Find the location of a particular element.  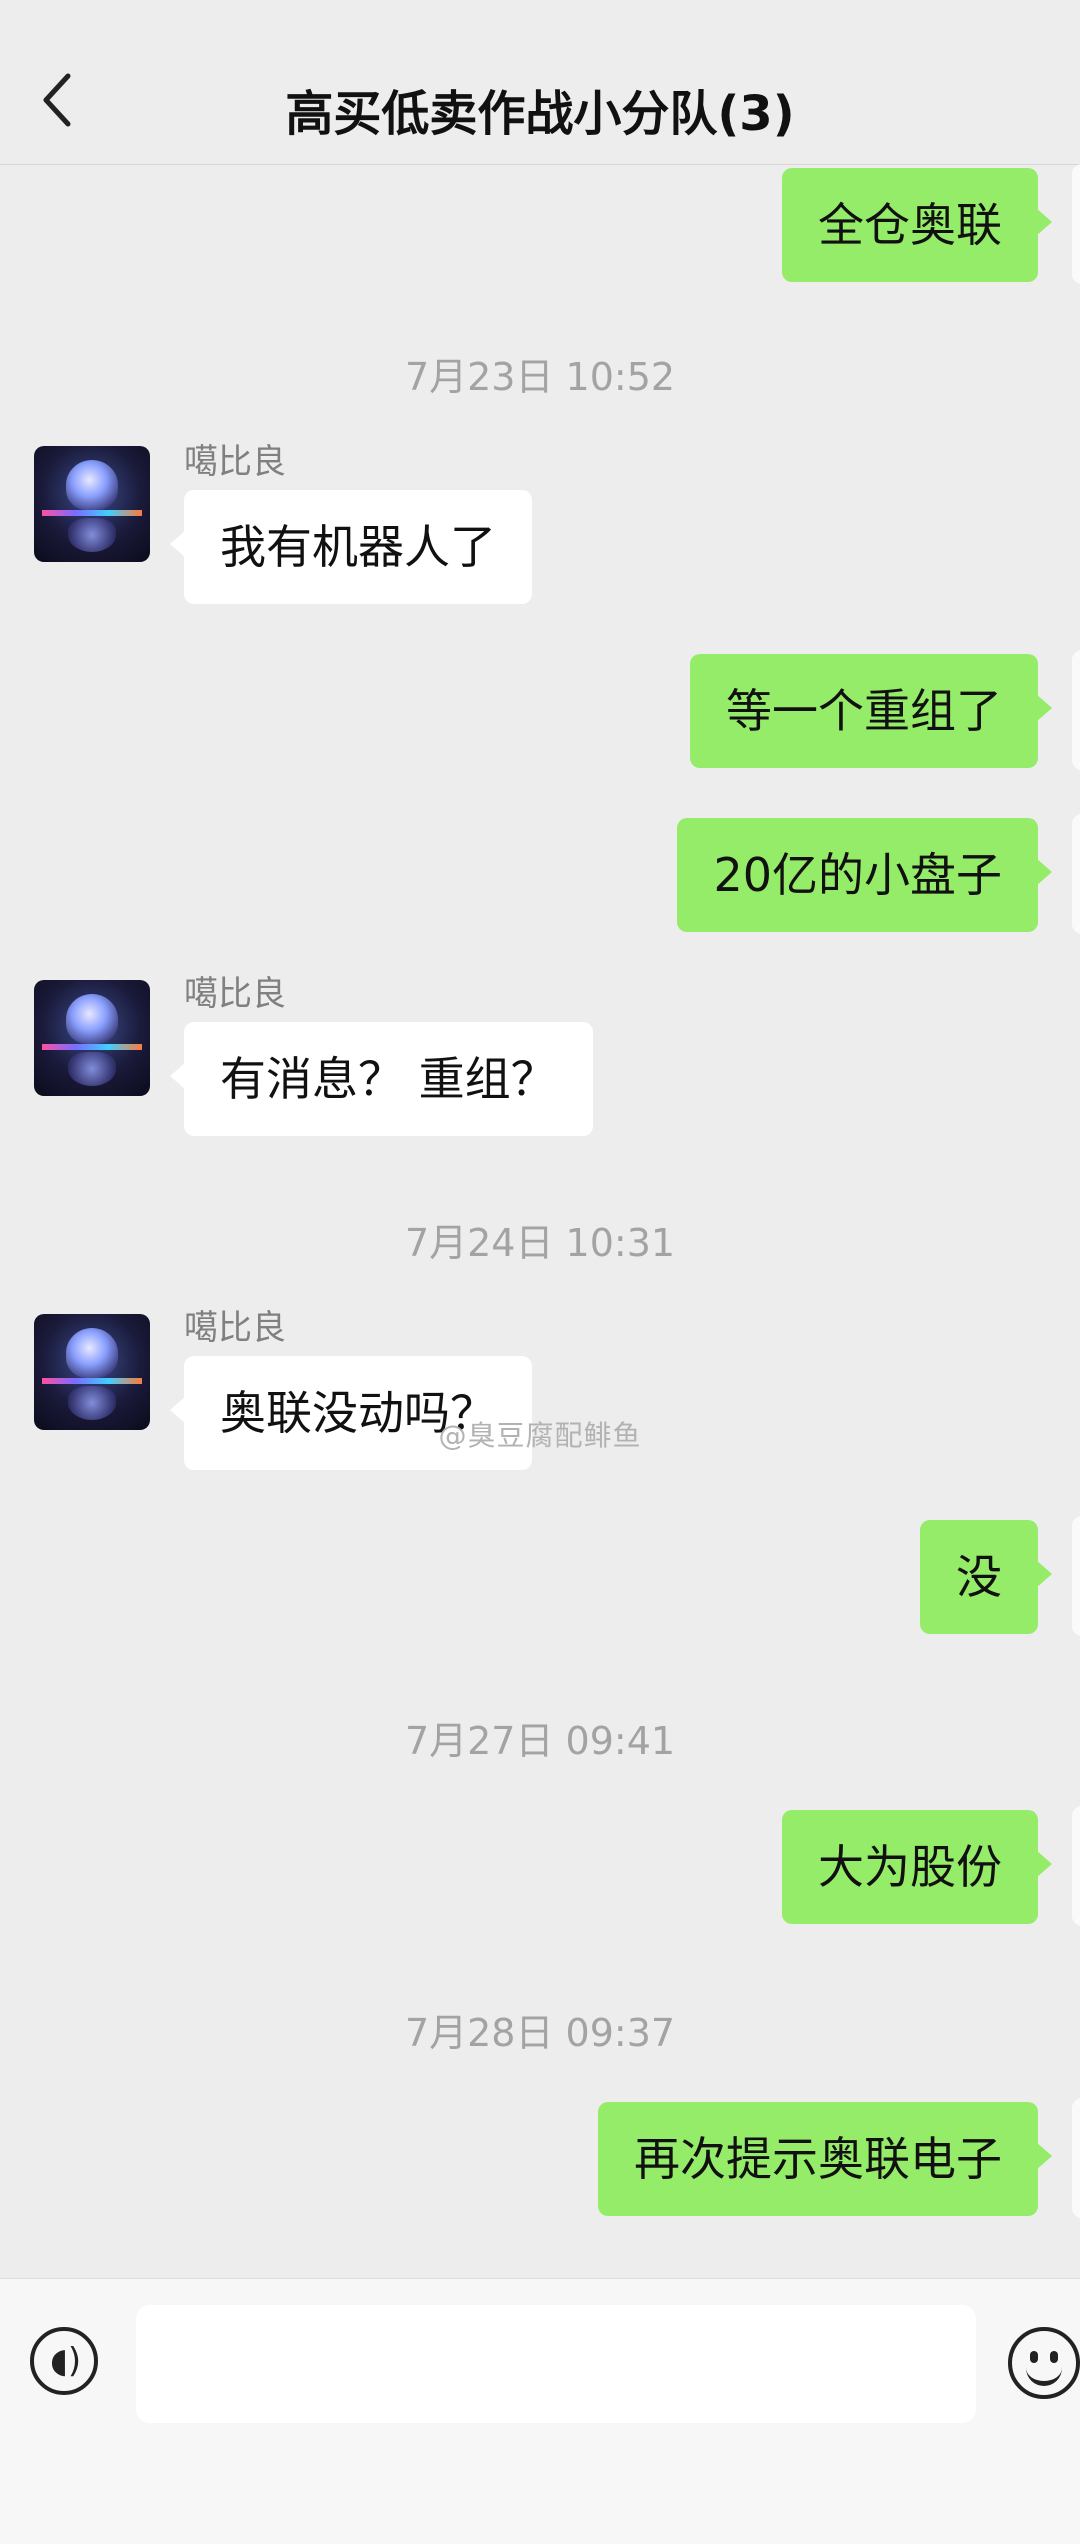

watermark: @臭豆腐配鲱鱼 is located at coordinates (540, 1435).